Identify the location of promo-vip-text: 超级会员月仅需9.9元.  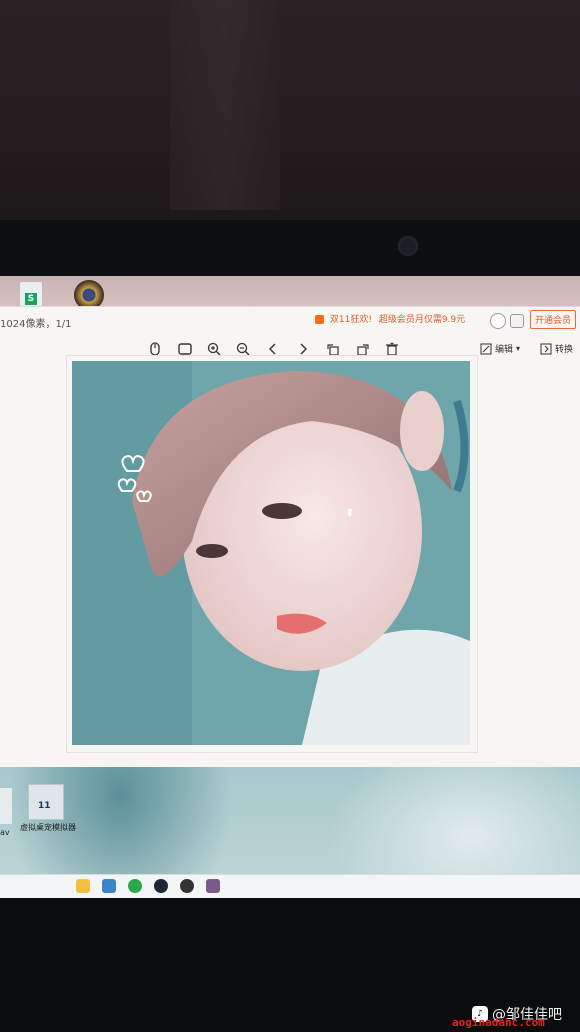
(422, 320).